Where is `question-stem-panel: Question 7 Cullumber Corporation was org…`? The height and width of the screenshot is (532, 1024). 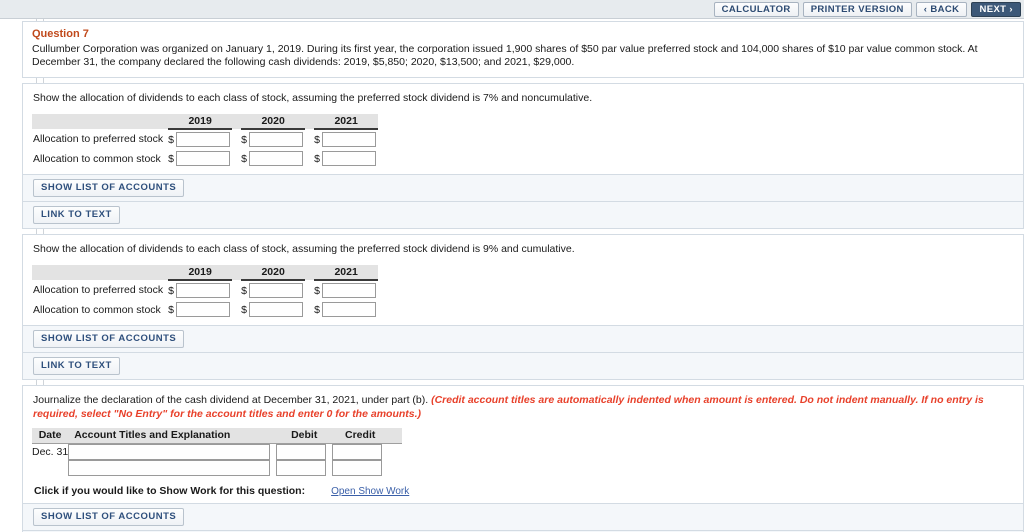 question-stem-panel: Question 7 Cullumber Corporation was org… is located at coordinates (523, 49).